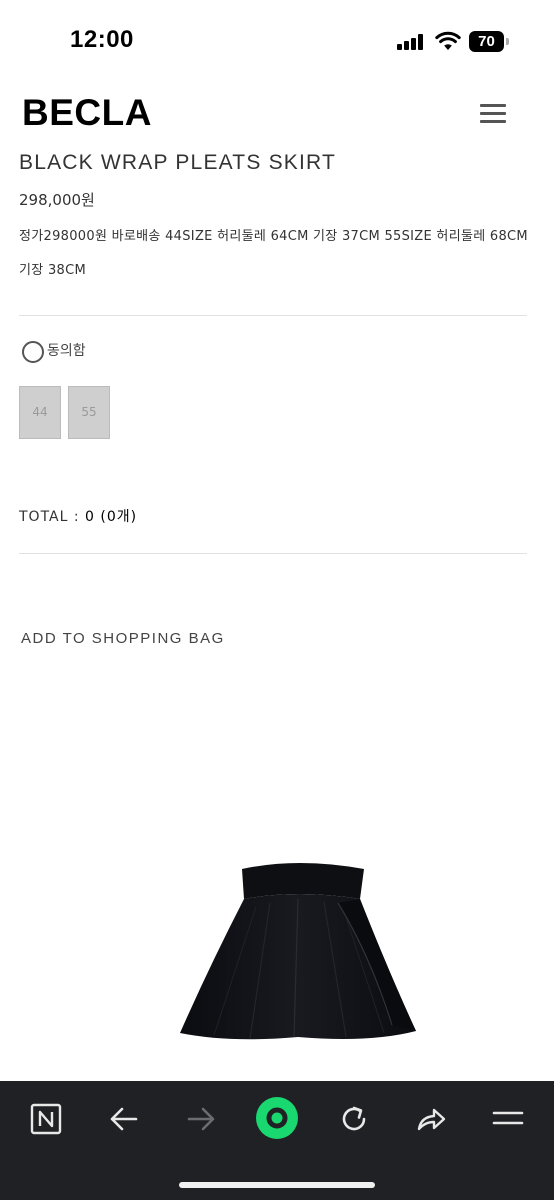 The image size is (554, 1200). Describe the element at coordinates (123, 638) in the screenshot. I see `add-to-shopping-bag-button: ADD TO SHOPPING BAG` at that location.